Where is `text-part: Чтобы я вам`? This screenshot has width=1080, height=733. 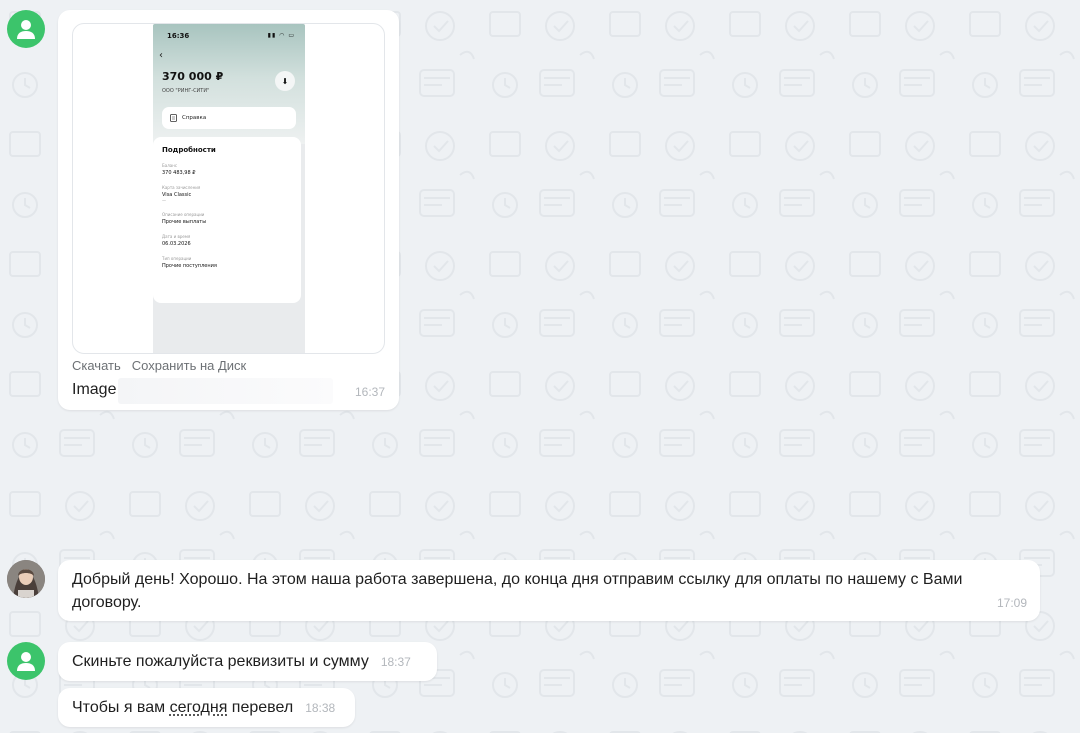
text-part: Чтобы я вам is located at coordinates (121, 707).